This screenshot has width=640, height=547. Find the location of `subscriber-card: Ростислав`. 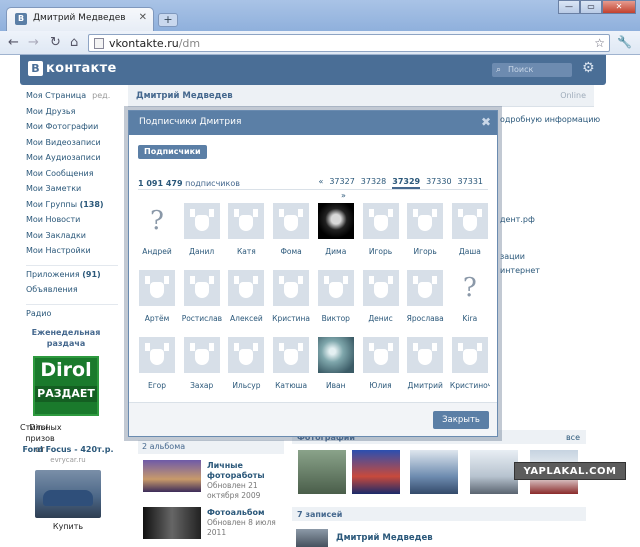

subscriber-card: Ростислав is located at coordinates (202, 296).